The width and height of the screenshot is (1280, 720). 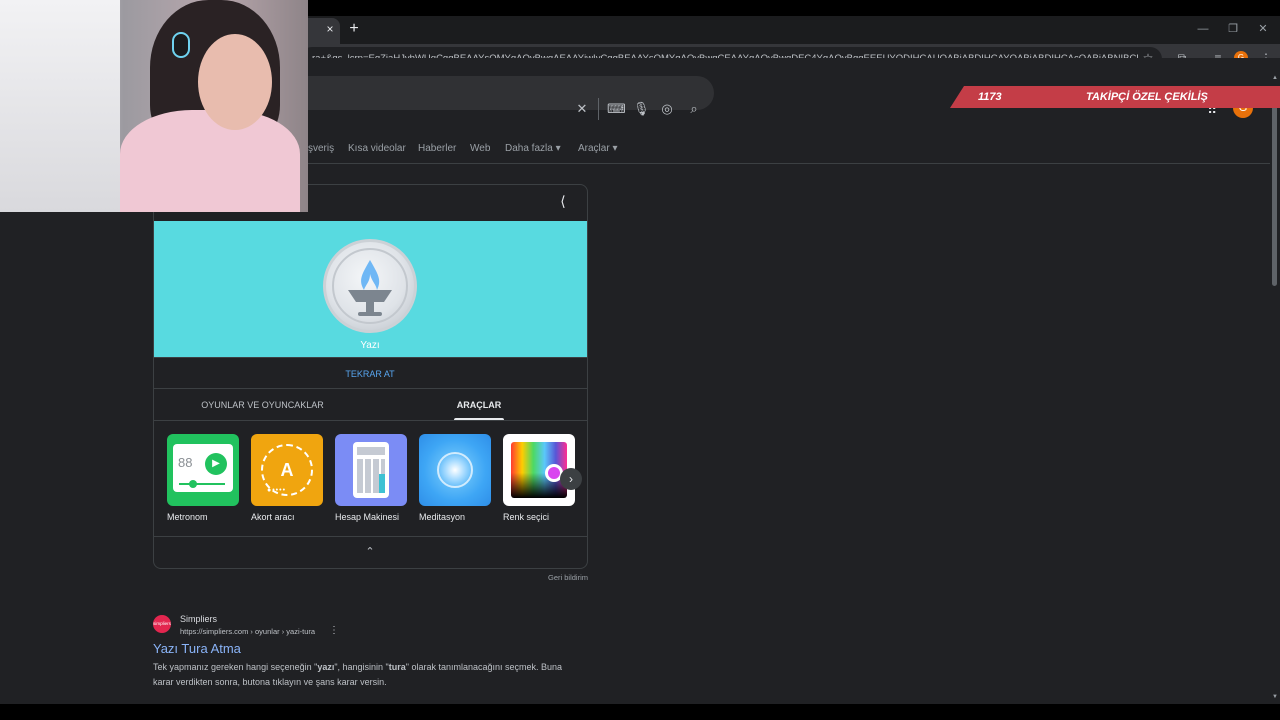 What do you see at coordinates (60, 106) in the screenshot?
I see `webcam-background` at bounding box center [60, 106].